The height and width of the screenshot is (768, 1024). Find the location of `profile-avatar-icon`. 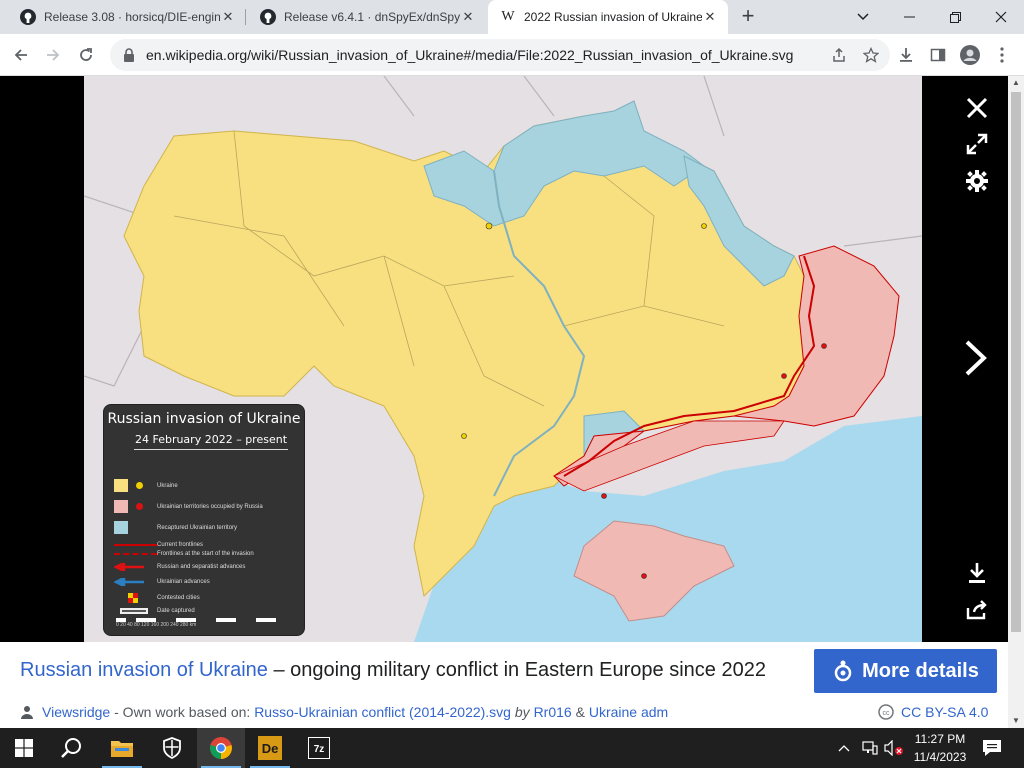

profile-avatar-icon is located at coordinates (970, 55).